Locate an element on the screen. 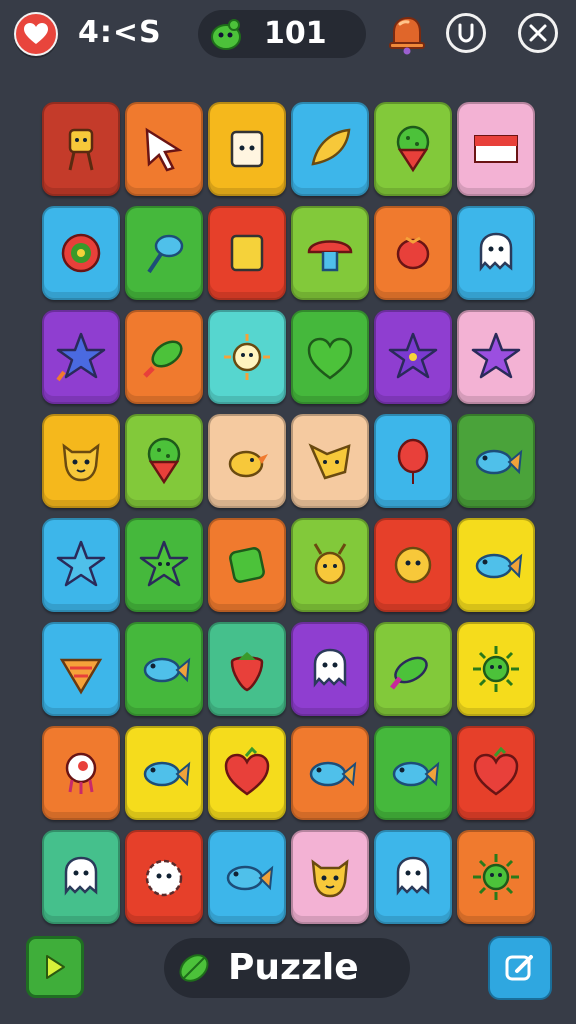  edit-button is located at coordinates (520, 968).